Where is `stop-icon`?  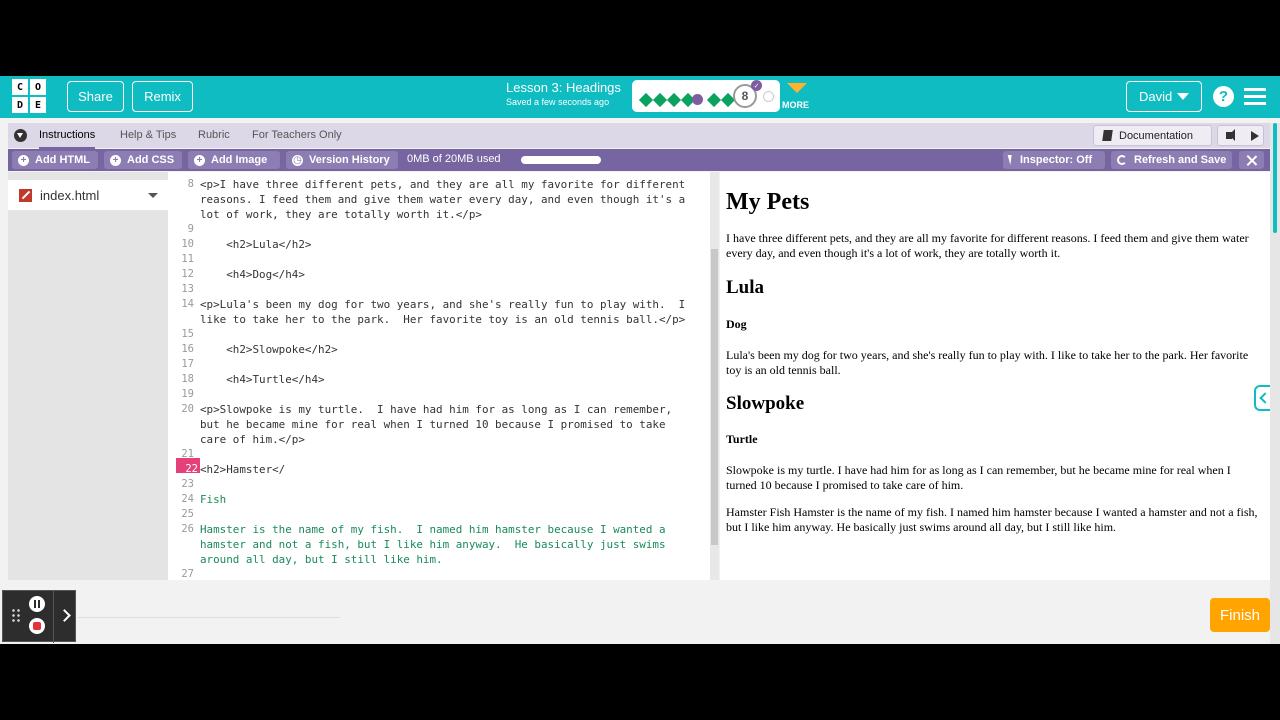 stop-icon is located at coordinates (37, 626).